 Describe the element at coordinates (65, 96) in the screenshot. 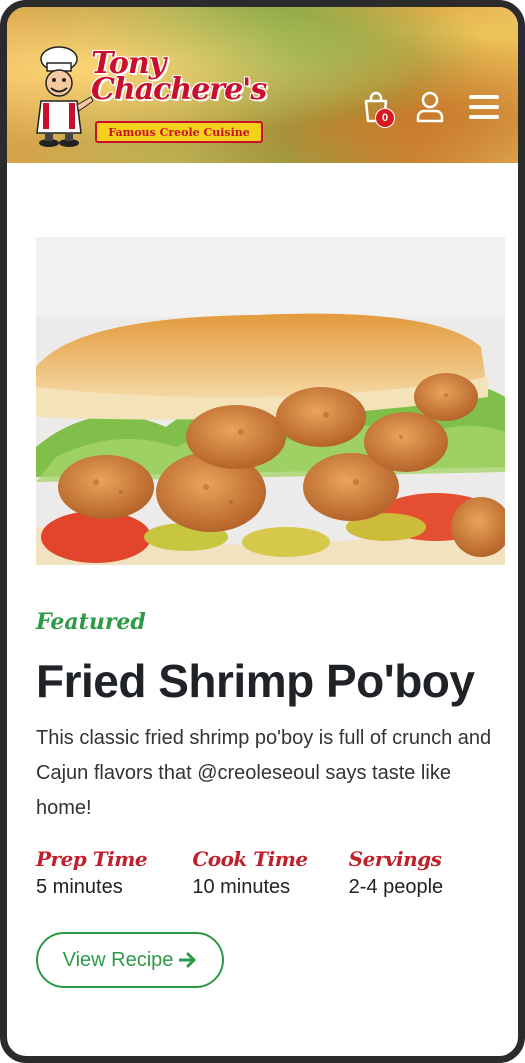

I see `chef-mascot-icon` at that location.